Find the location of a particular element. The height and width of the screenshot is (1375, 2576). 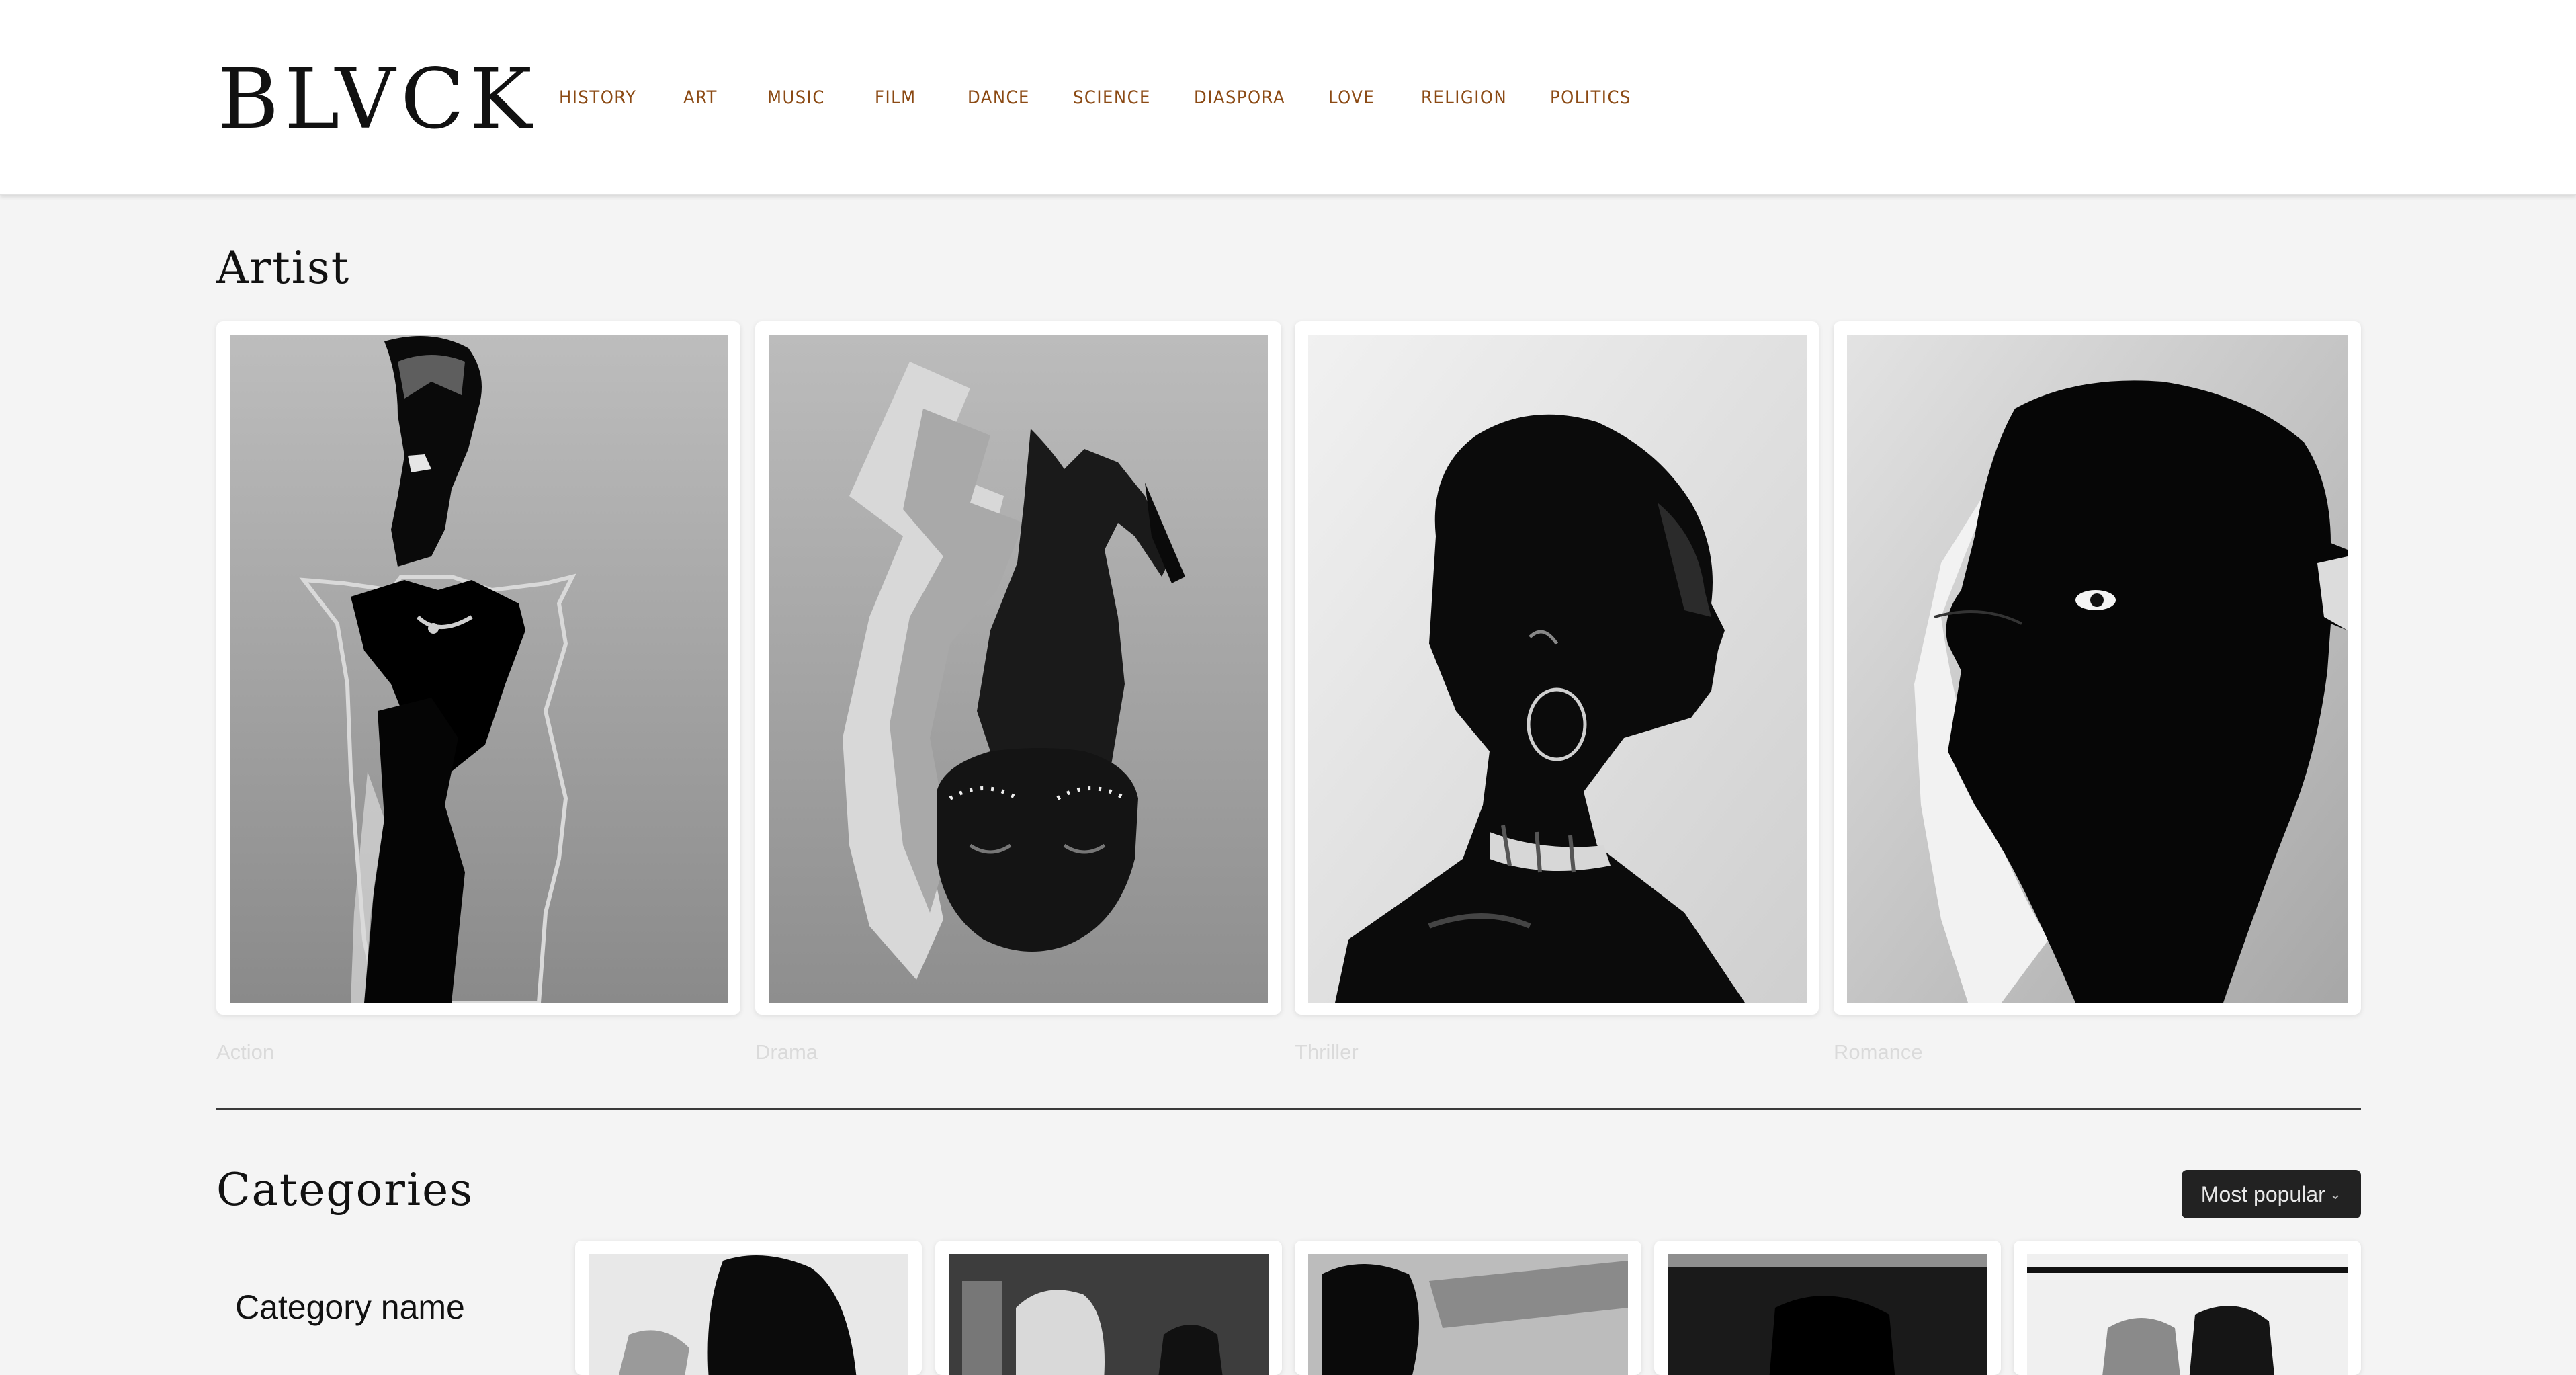

category-name-label: Category name is located at coordinates (350, 1307).